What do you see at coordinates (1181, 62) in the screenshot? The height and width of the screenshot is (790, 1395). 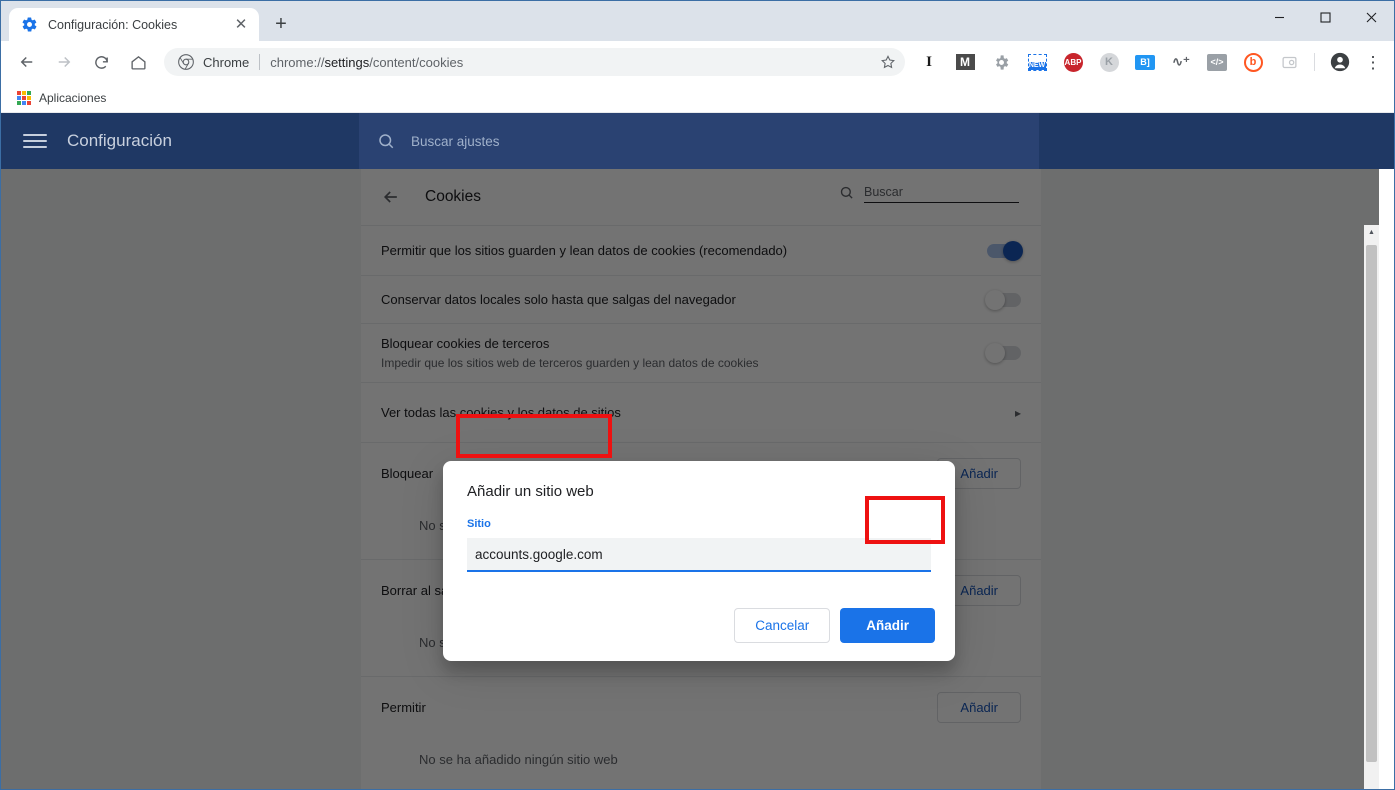 I see `wave-icon: ∿⁺` at bounding box center [1181, 62].